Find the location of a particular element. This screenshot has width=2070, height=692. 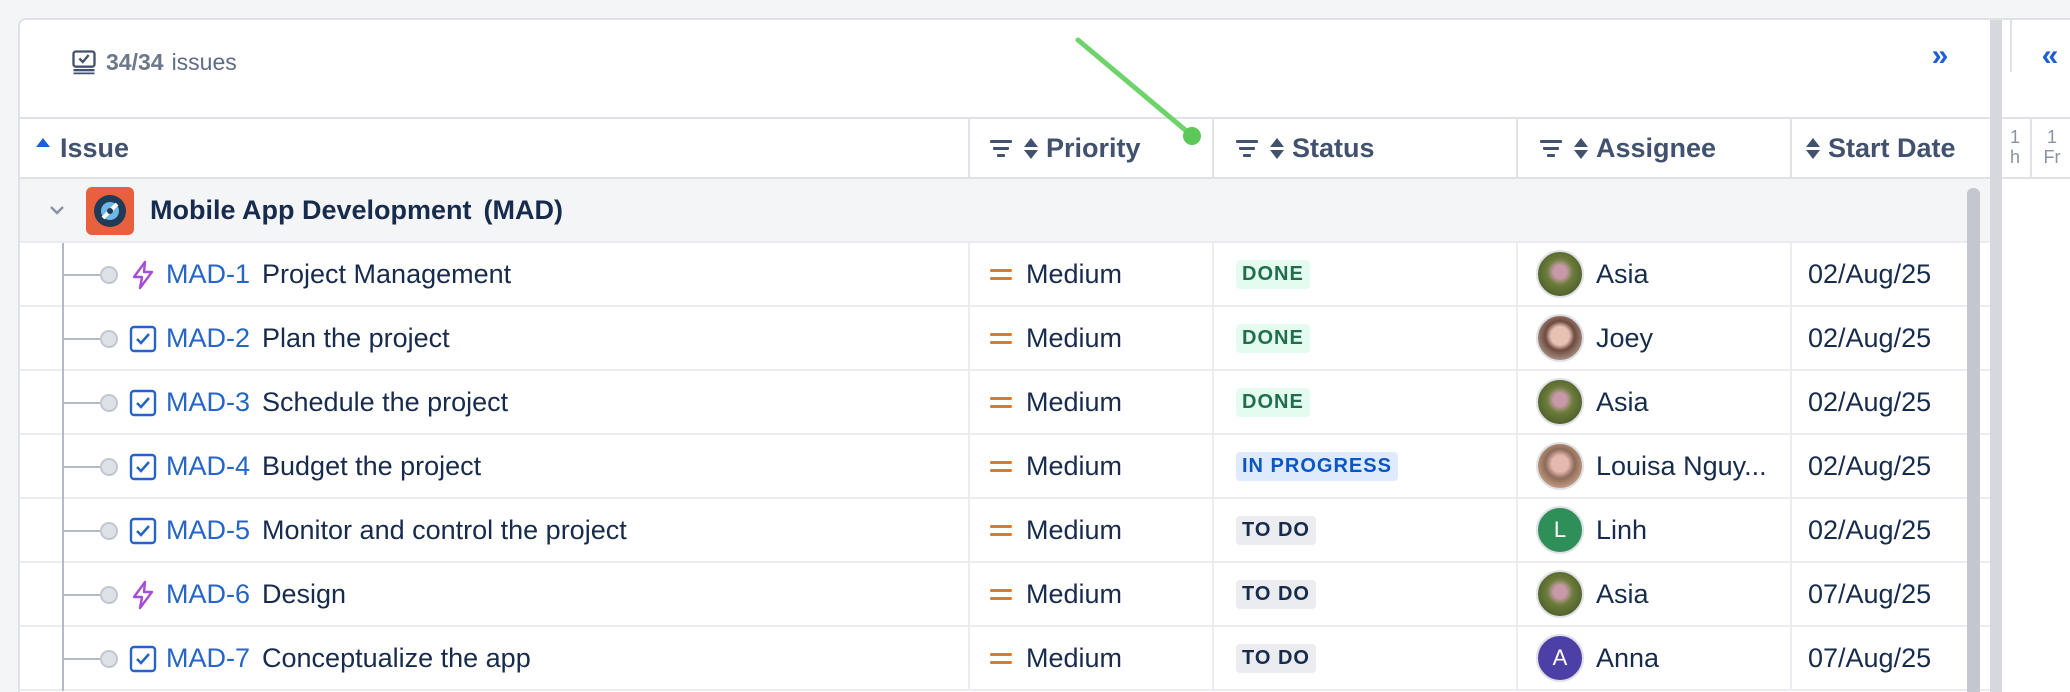

issue-key-link: MAD-2 is located at coordinates (208, 338).